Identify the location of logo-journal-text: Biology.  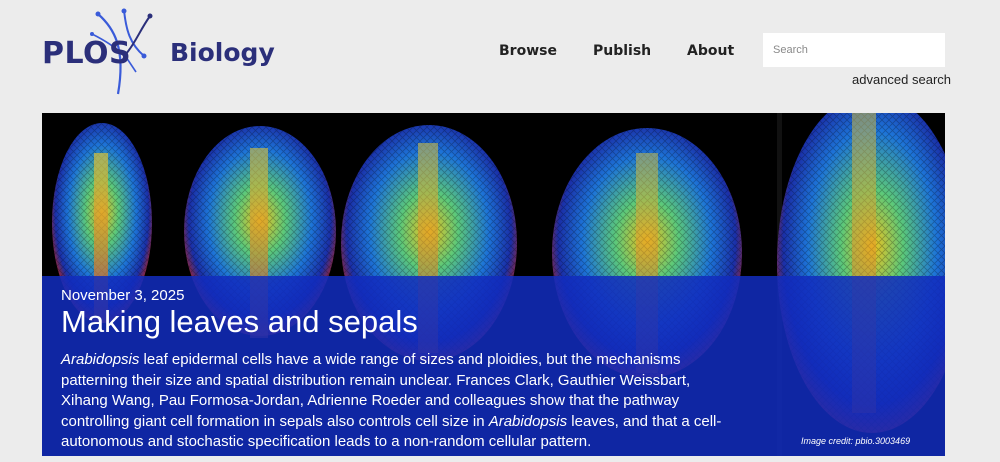
(222, 52).